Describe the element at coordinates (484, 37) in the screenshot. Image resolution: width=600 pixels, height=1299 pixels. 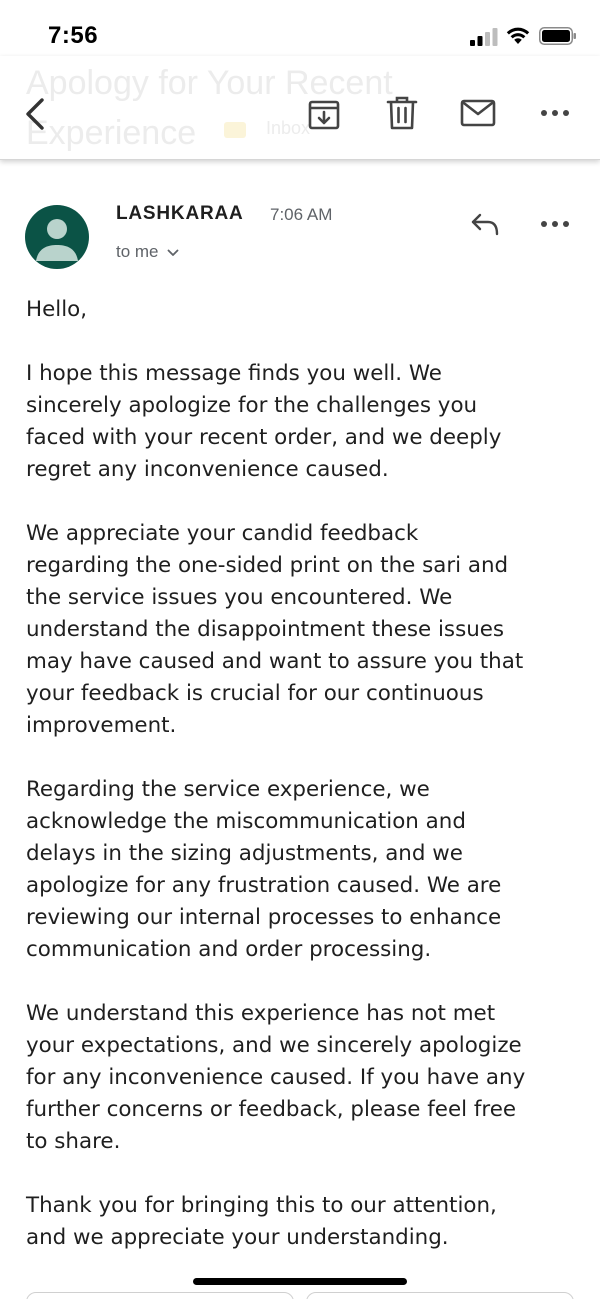
I see `cellular-signal-icon` at that location.